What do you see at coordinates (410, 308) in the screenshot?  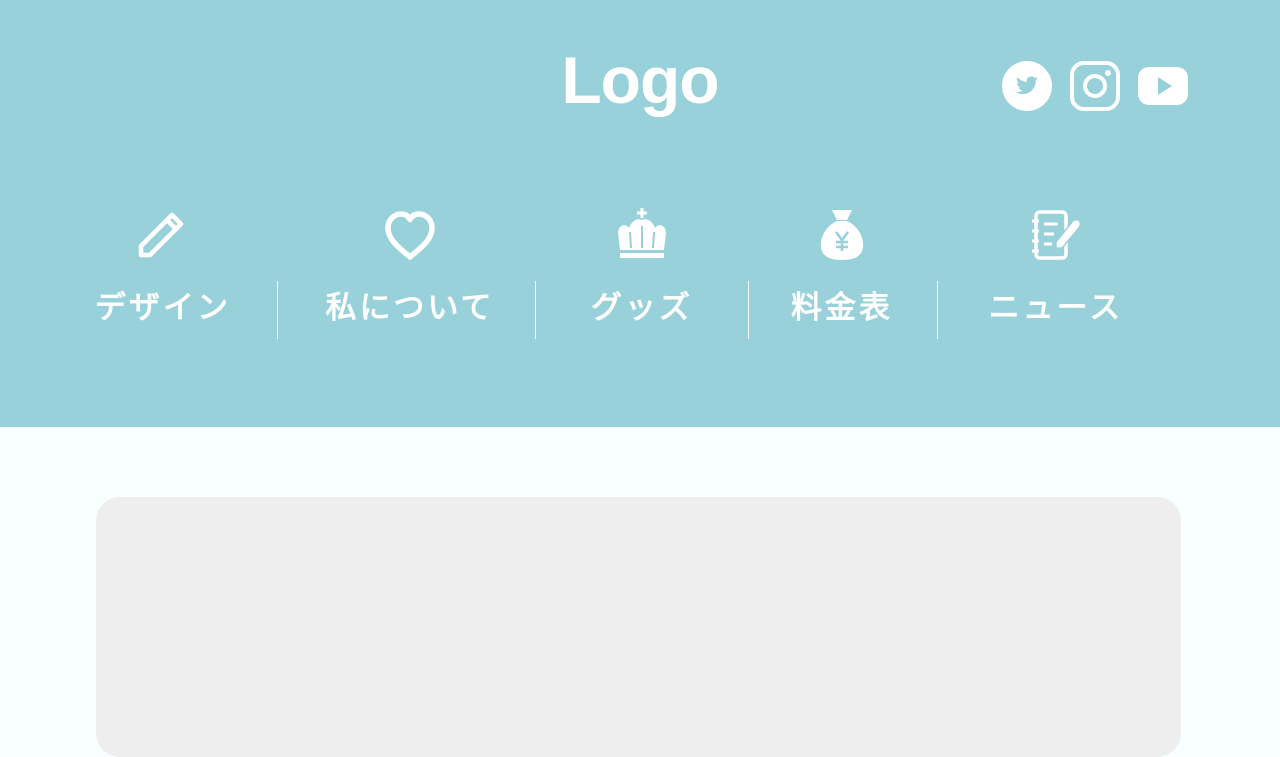 I see `nav-label: 私について` at bounding box center [410, 308].